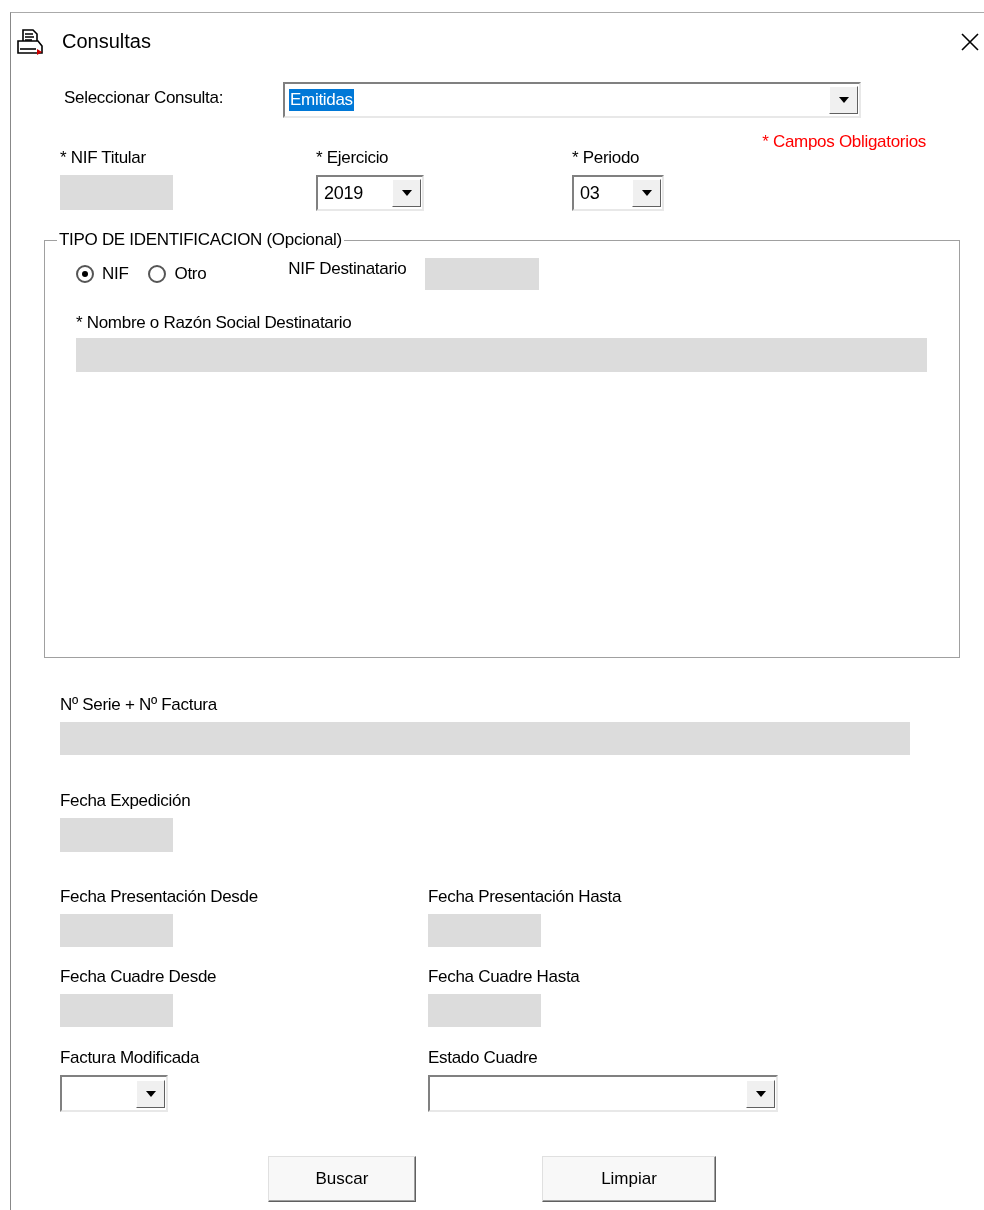 Image resolution: width=984 pixels, height=1210 pixels. Describe the element at coordinates (342, 1179) in the screenshot. I see `search-button: Buscar` at that location.